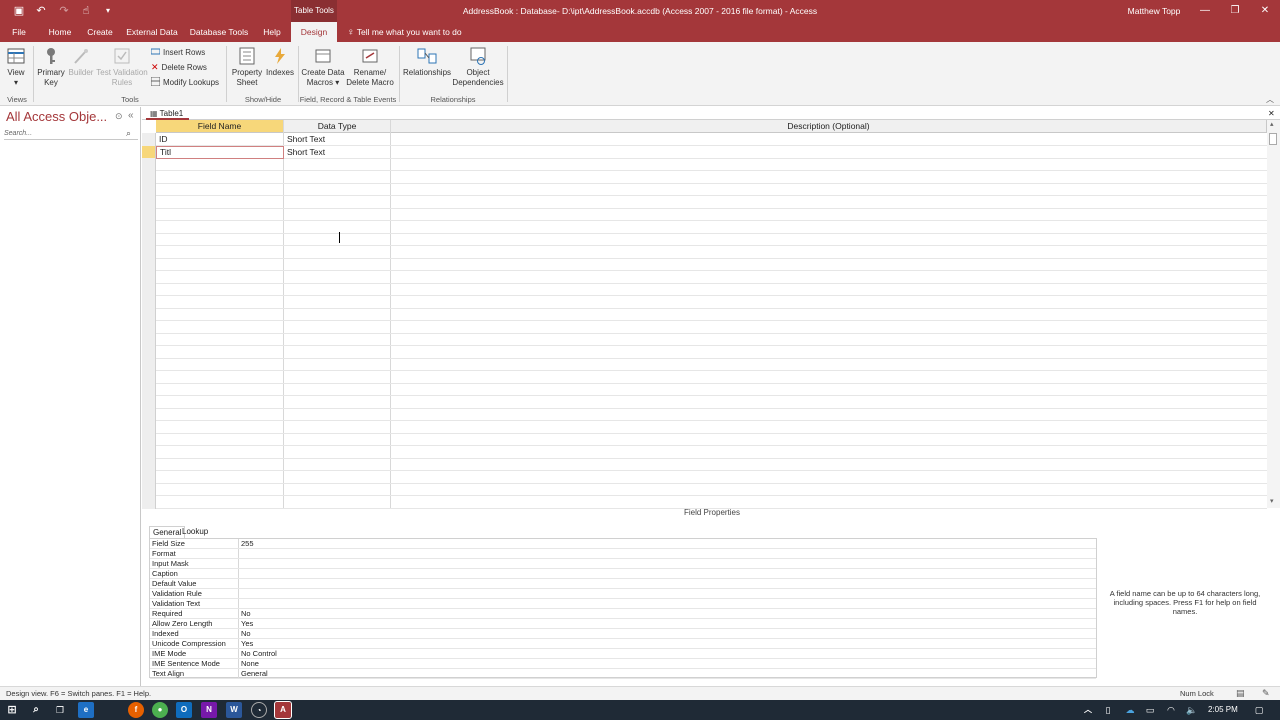 This screenshot has height=720, width=1280. I want to click on scroll-up-icon: ▴, so click(1272, 124).